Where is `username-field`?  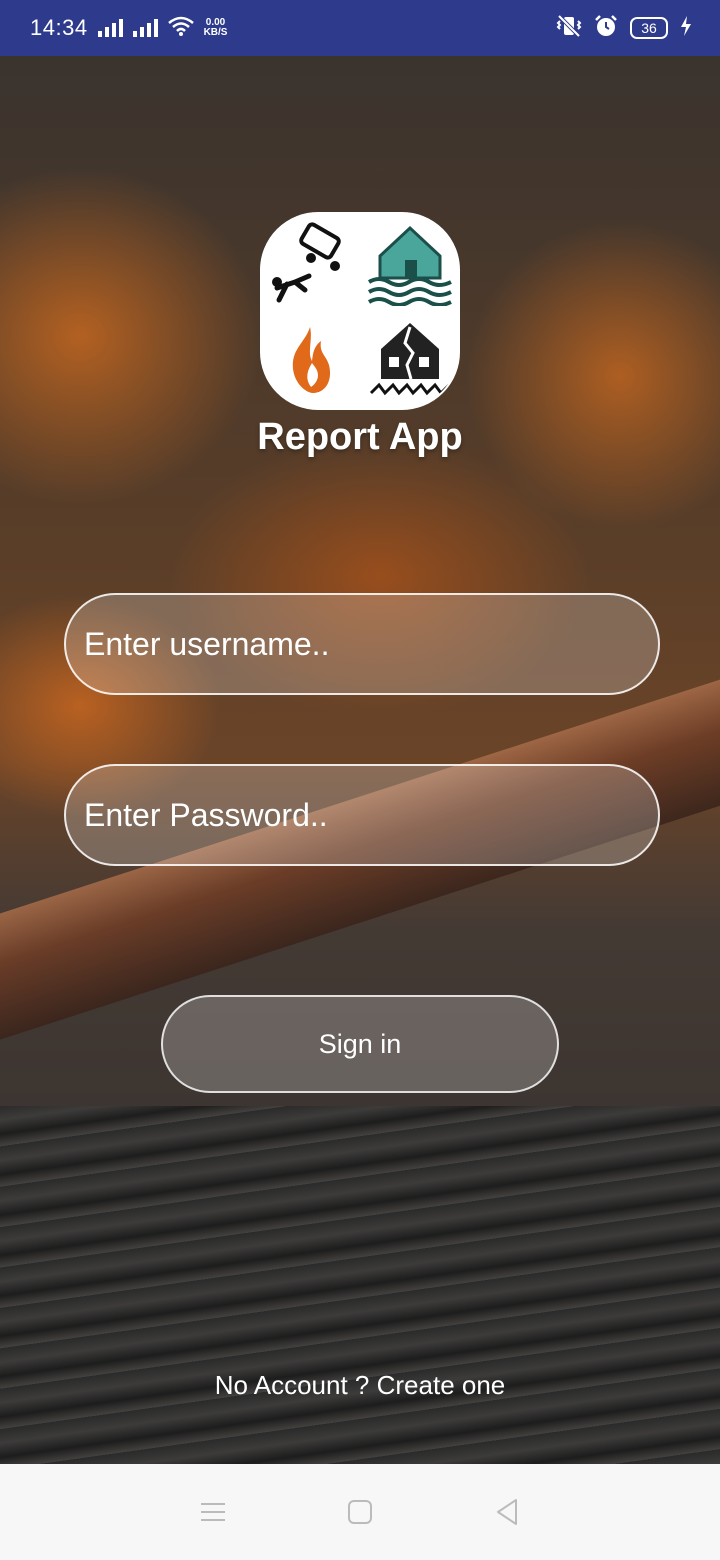 username-field is located at coordinates (362, 644).